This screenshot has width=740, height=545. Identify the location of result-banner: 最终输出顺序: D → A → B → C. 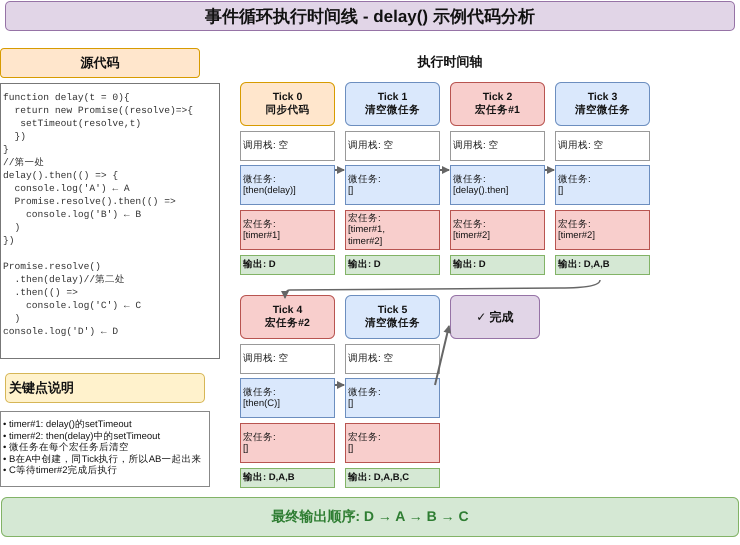
(370, 517).